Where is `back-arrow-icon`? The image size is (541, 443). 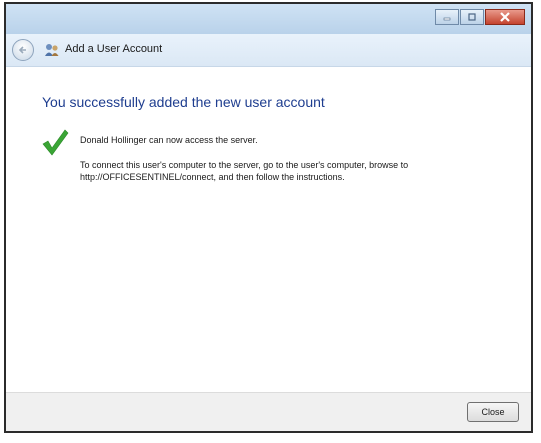 back-arrow-icon is located at coordinates (22, 50).